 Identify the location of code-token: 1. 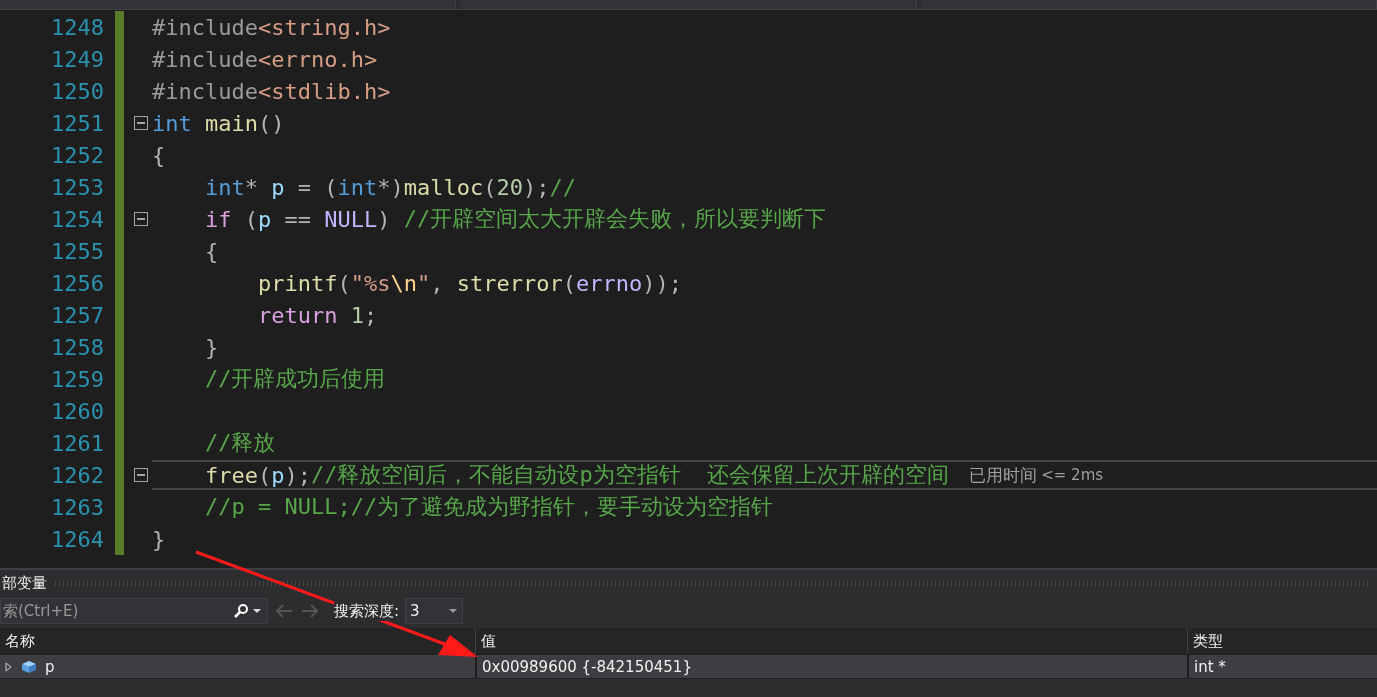
(356, 315).